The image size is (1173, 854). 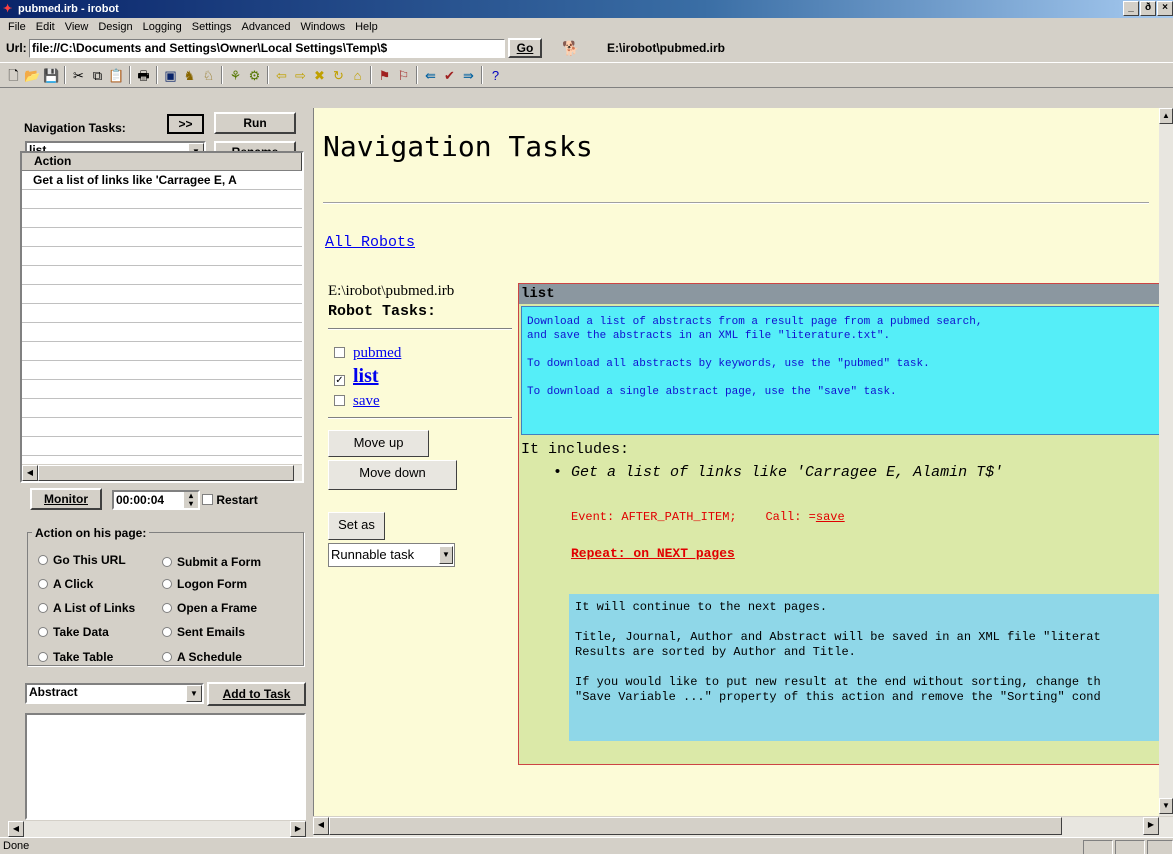 I want to click on monitor-button: Monitor, so click(x=66, y=499).